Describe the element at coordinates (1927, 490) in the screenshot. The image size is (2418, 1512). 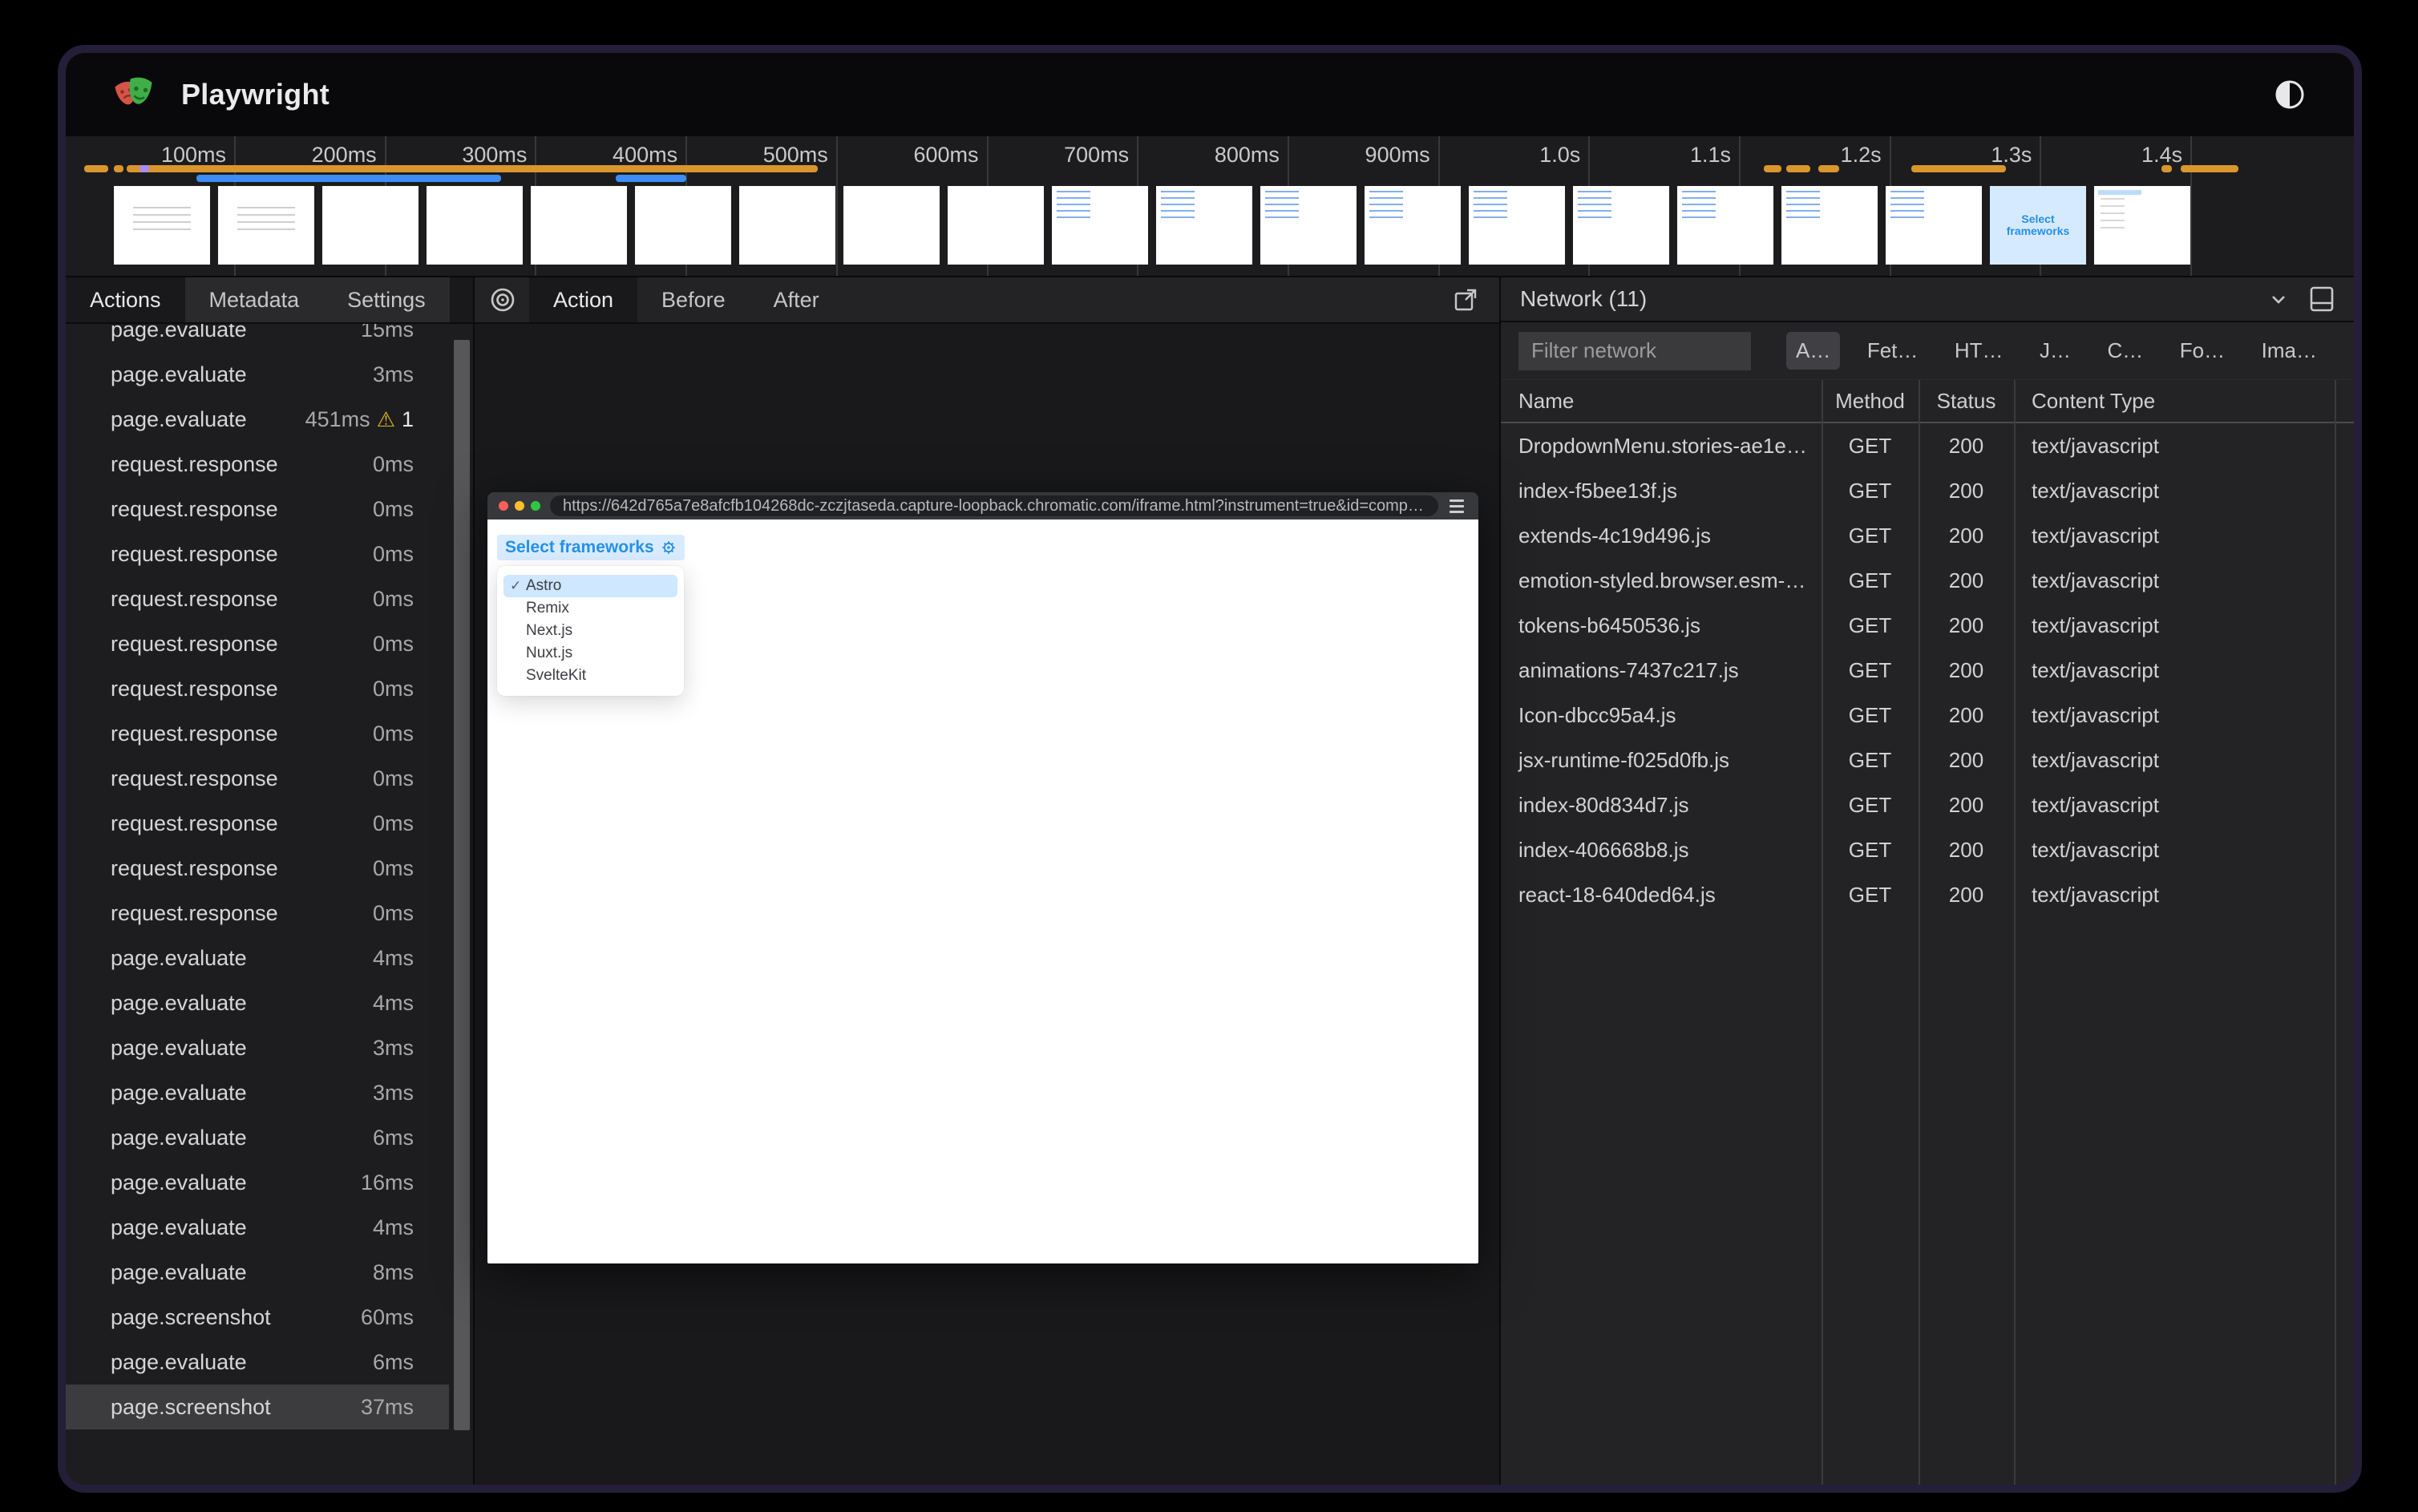
I see `network-row: index-f5bee13f.js GET 200 text/javascript` at that location.